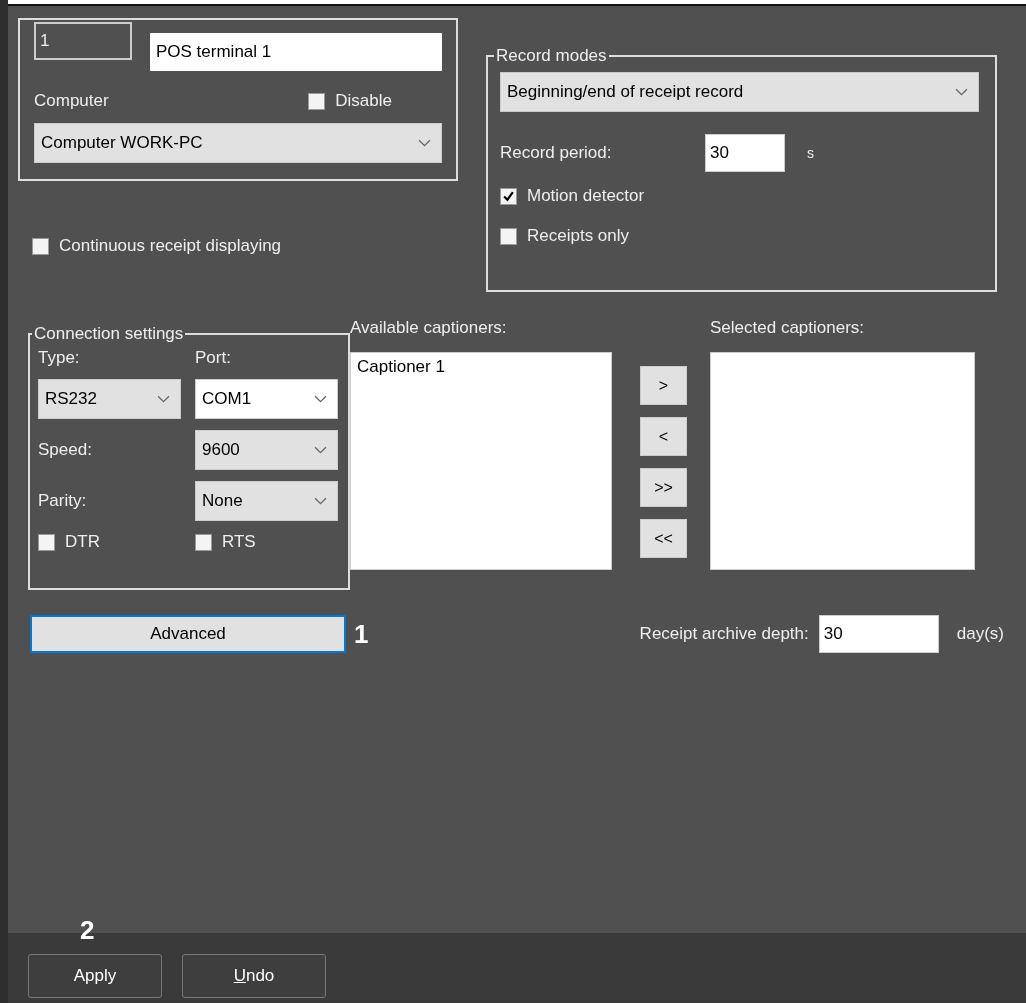  Describe the element at coordinates (239, 542) in the screenshot. I see `flag-label: RTS` at that location.